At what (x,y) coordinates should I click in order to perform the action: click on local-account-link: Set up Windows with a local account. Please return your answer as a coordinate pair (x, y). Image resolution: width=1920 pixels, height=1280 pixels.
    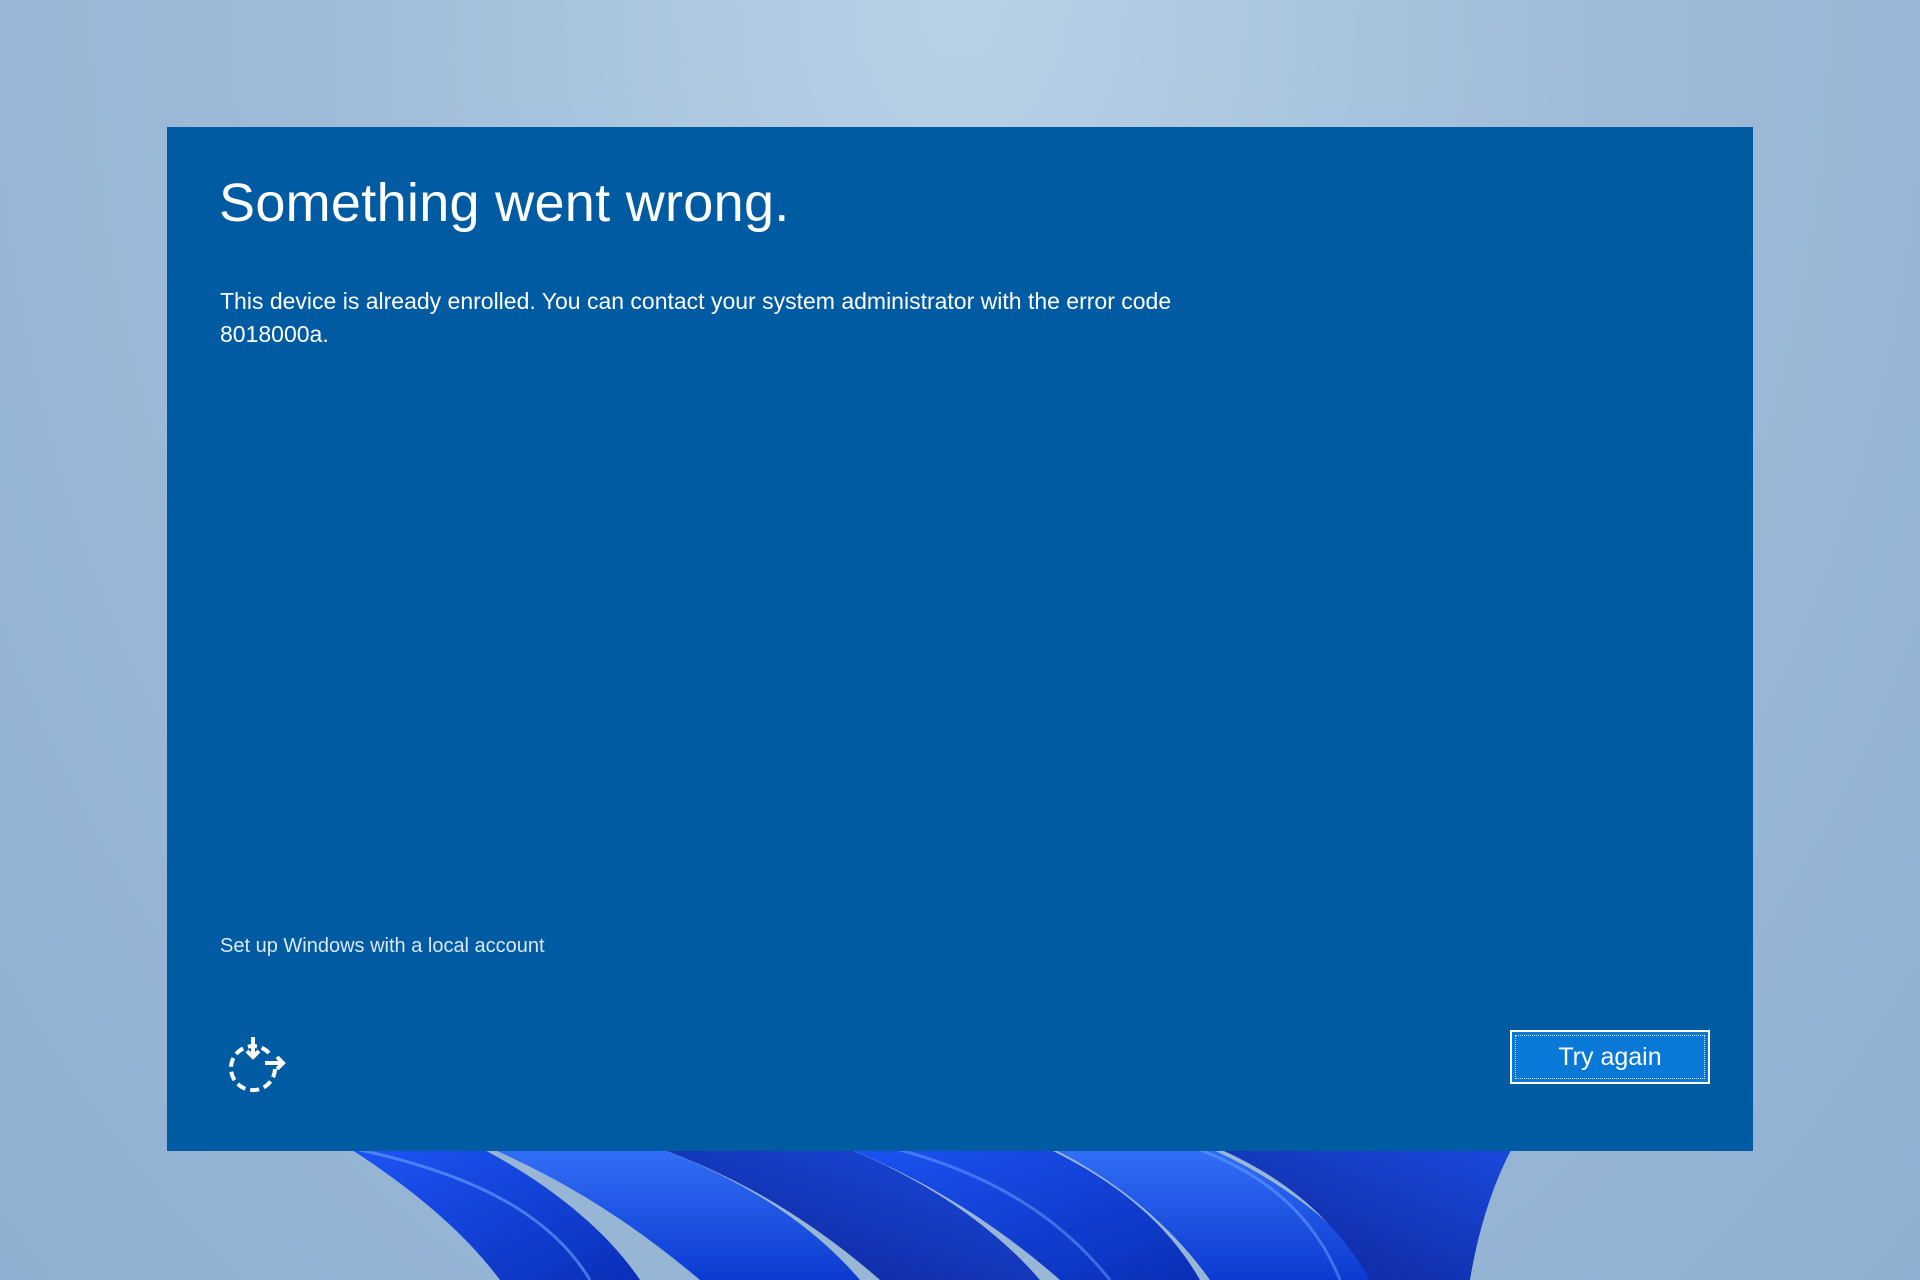
    Looking at the image, I should click on (382, 946).